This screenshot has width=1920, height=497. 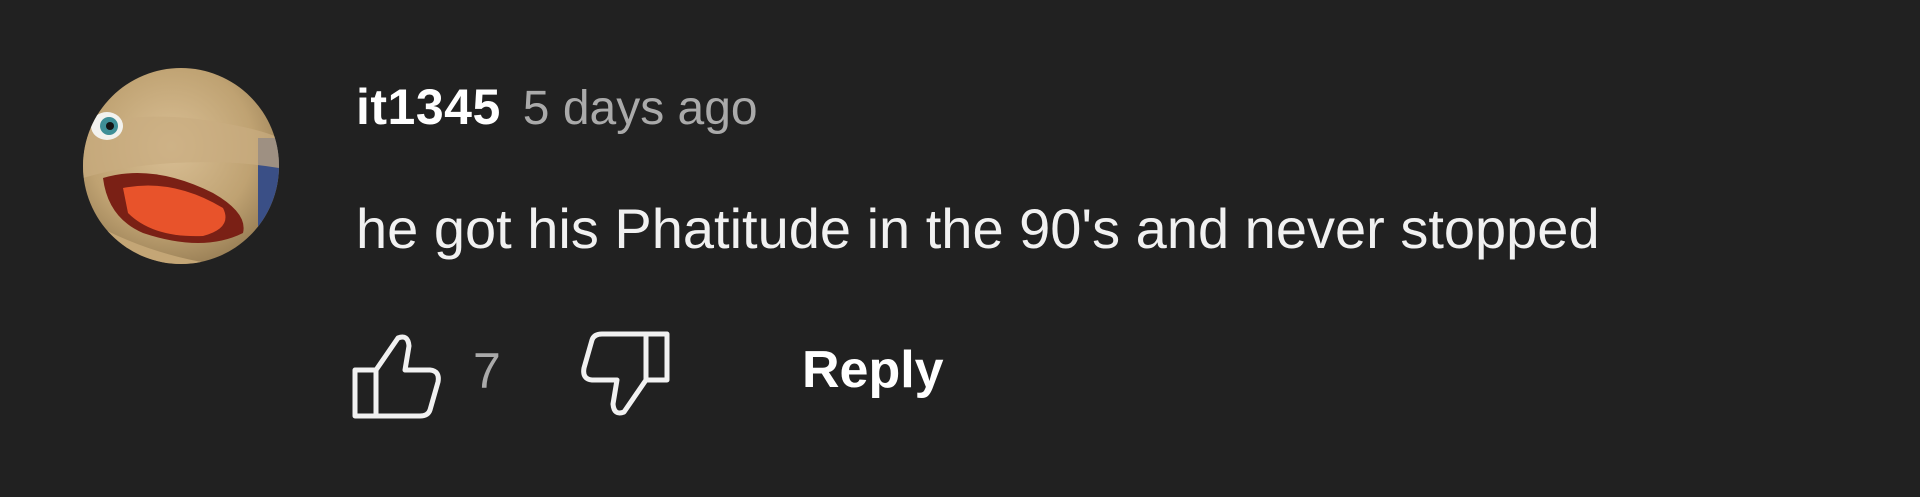 I want to click on comment-timestamp: 5 days ago, so click(x=640, y=108).